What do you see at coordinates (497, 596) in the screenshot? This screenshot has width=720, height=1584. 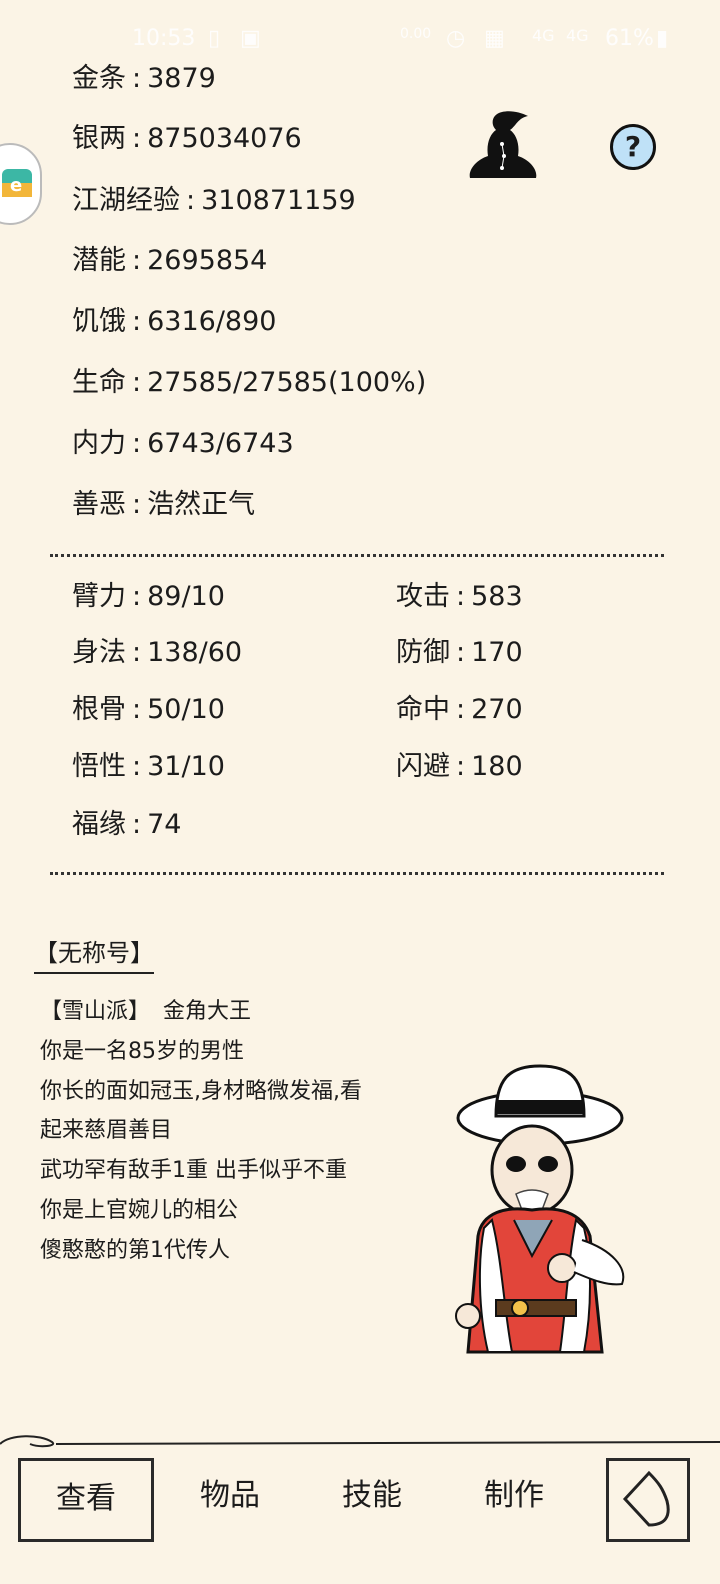 I see `attack-value: 583` at bounding box center [497, 596].